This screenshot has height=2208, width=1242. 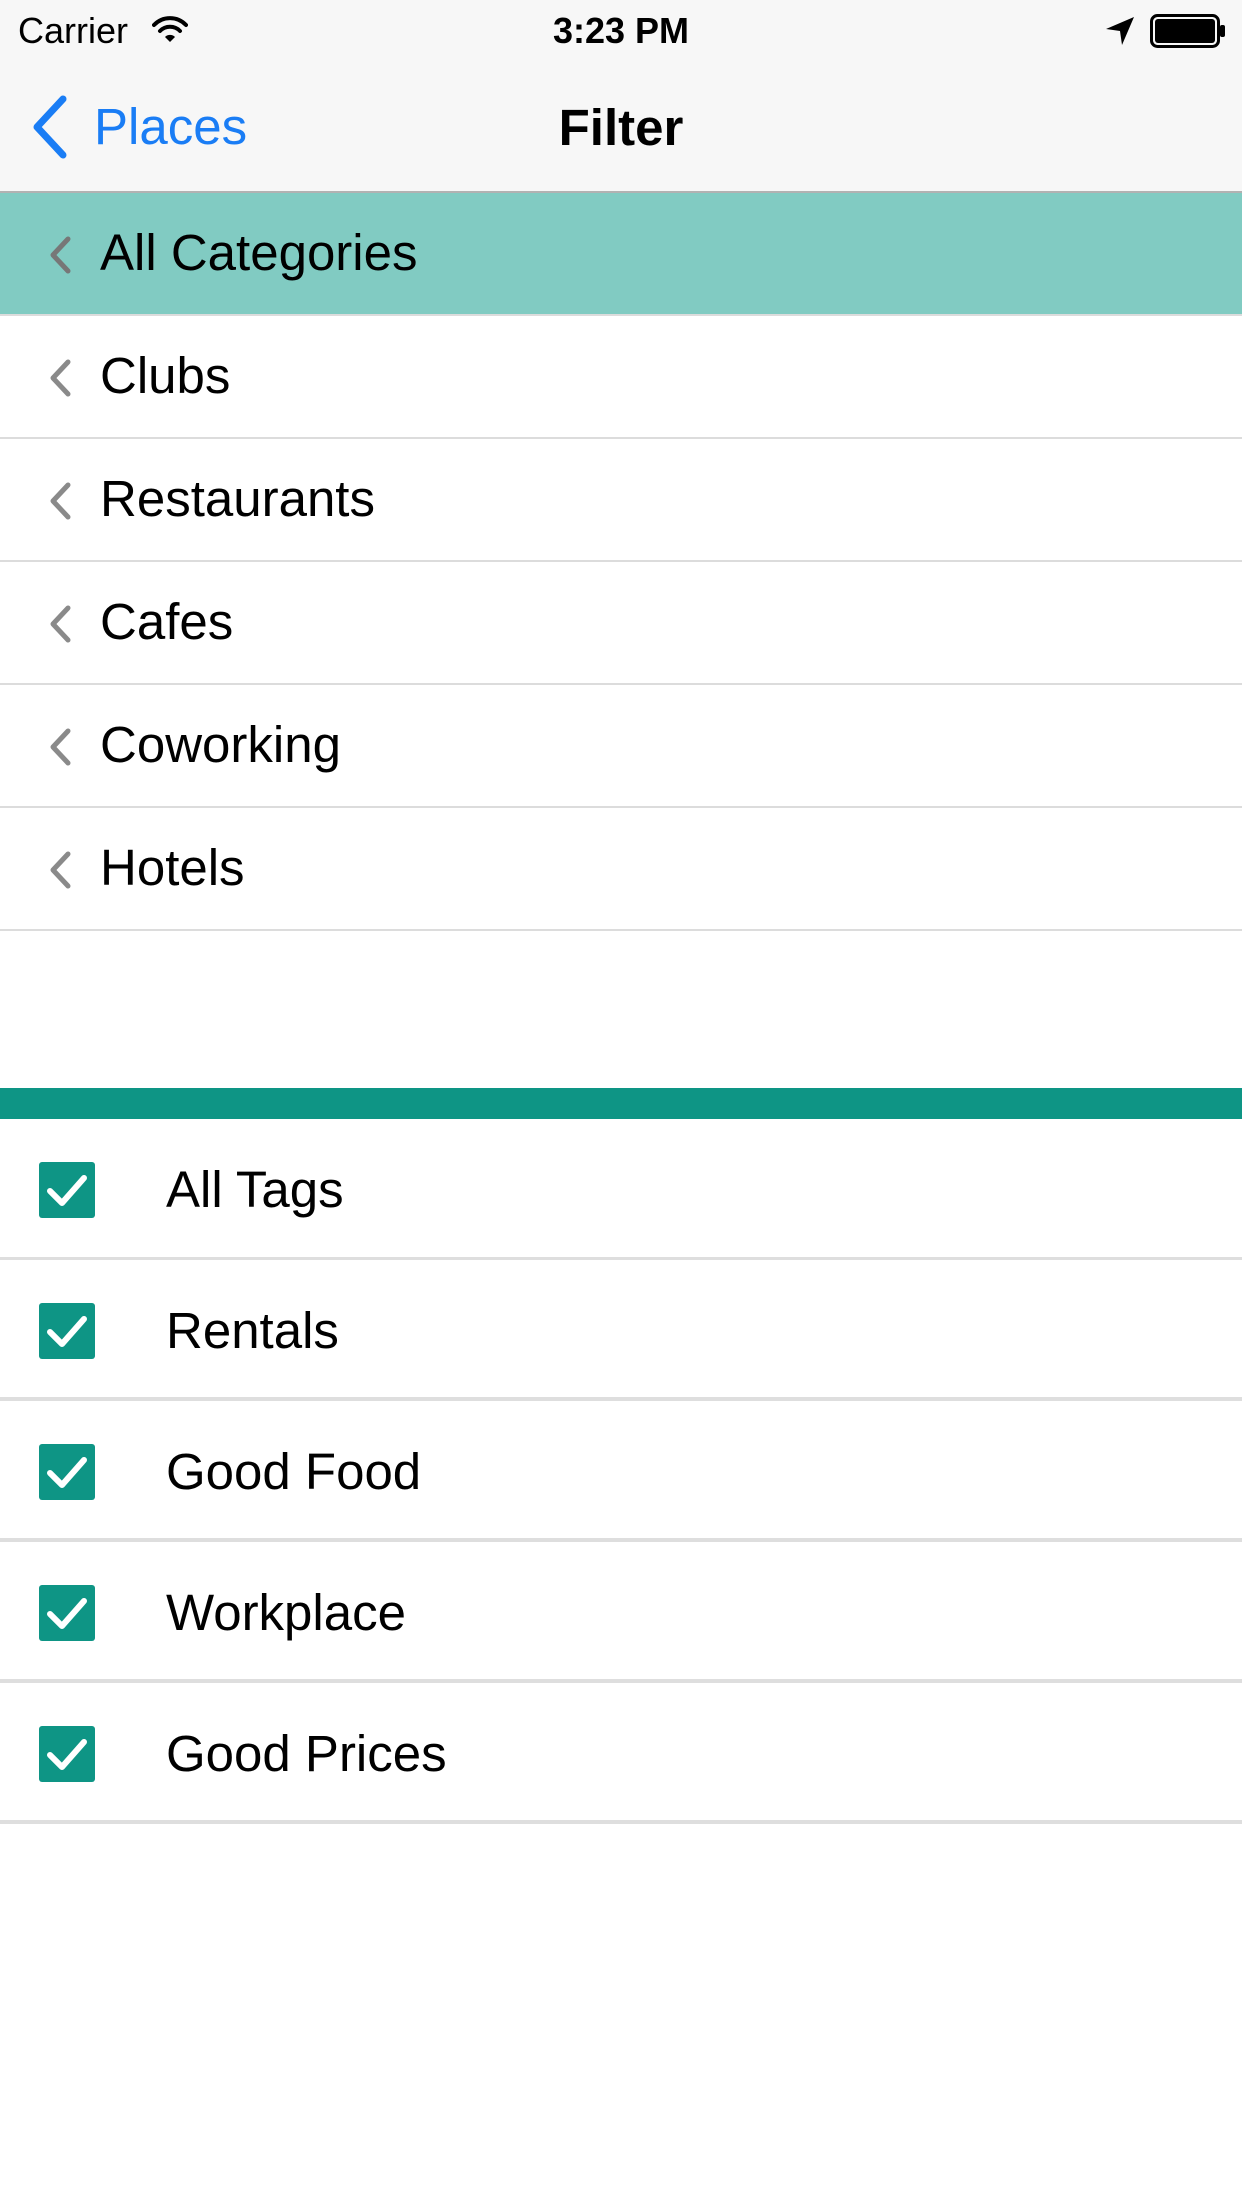 I want to click on category-row-coworking: Coworking, so click(x=621, y=746).